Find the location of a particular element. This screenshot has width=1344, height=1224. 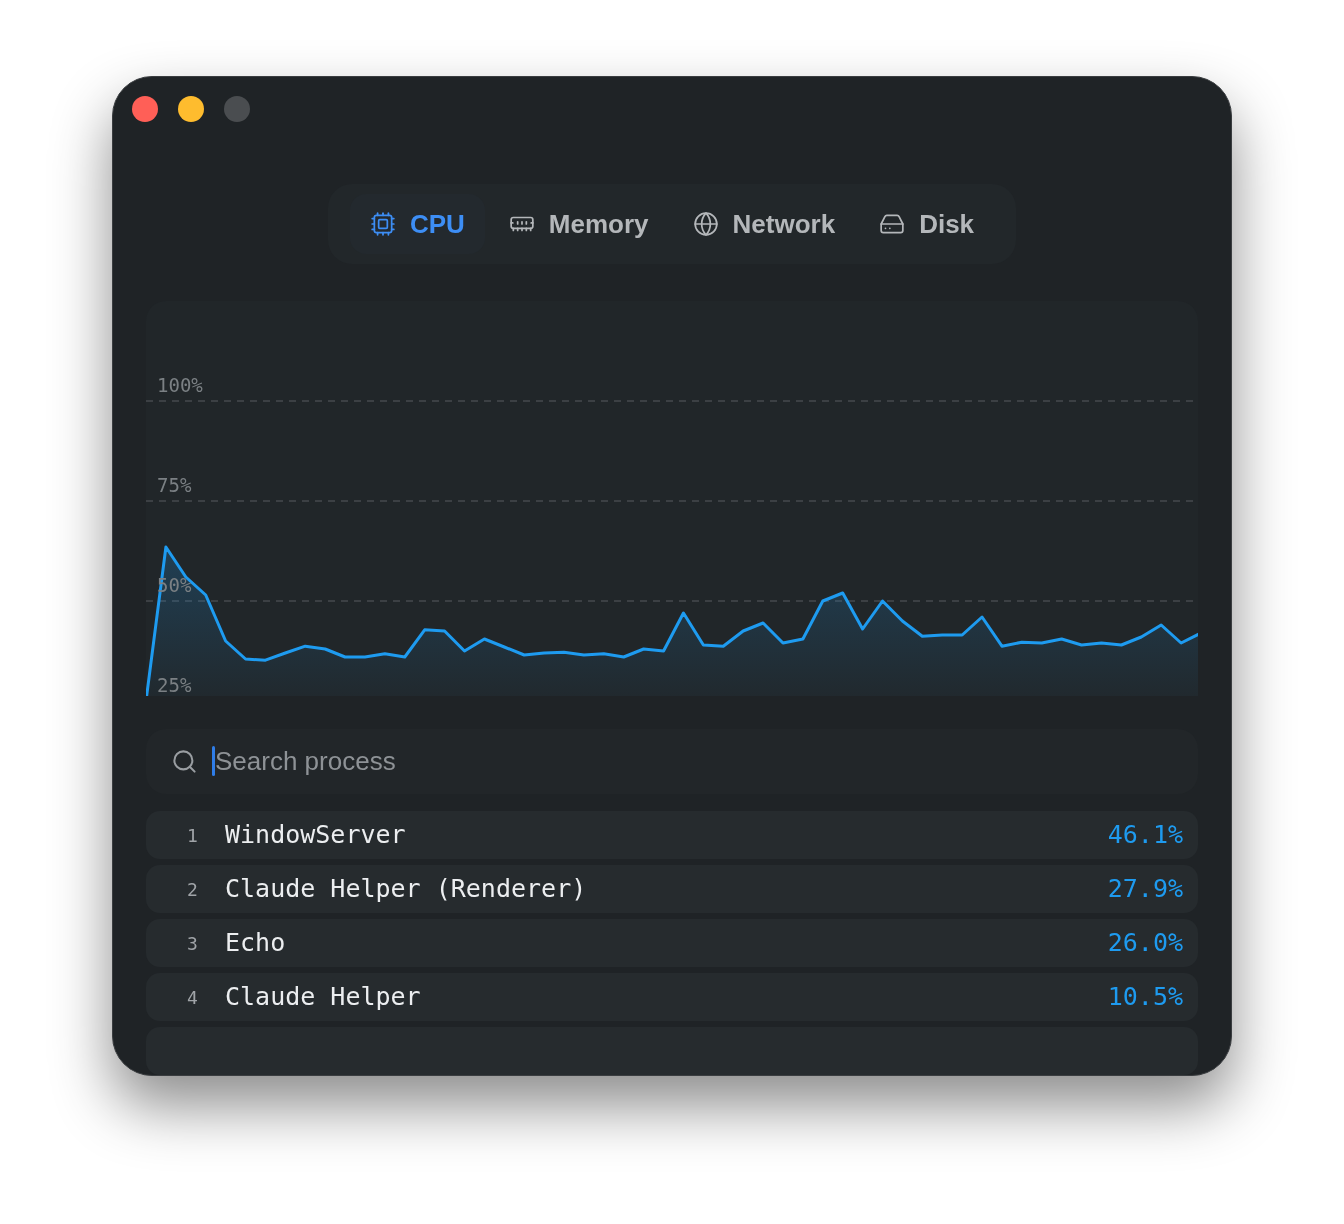

tab: CPU is located at coordinates (417, 224).